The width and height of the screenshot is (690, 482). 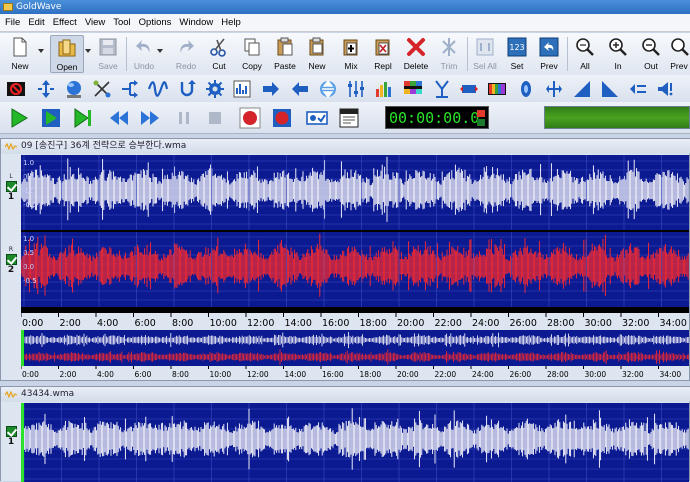 What do you see at coordinates (150, 118) in the screenshot?
I see `fast-forward-icon` at bounding box center [150, 118].